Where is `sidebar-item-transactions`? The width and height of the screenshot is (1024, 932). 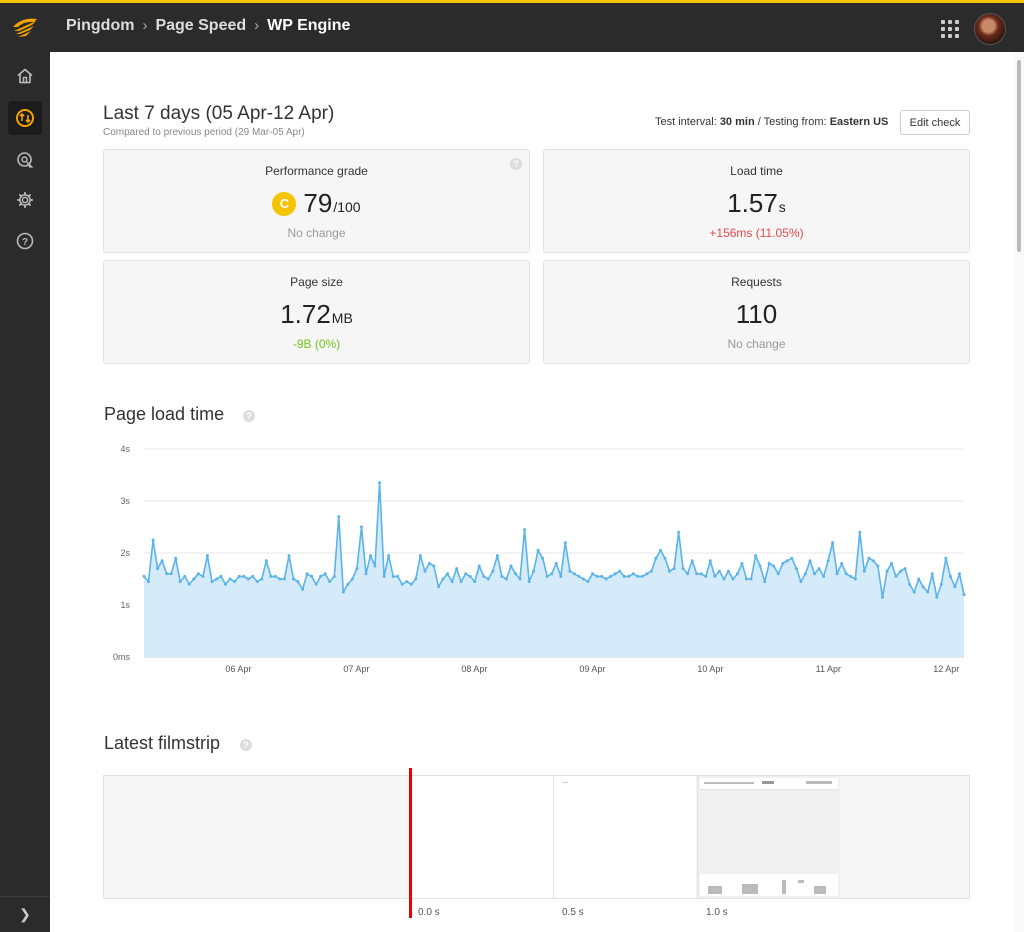
sidebar-item-transactions is located at coordinates (25, 160).